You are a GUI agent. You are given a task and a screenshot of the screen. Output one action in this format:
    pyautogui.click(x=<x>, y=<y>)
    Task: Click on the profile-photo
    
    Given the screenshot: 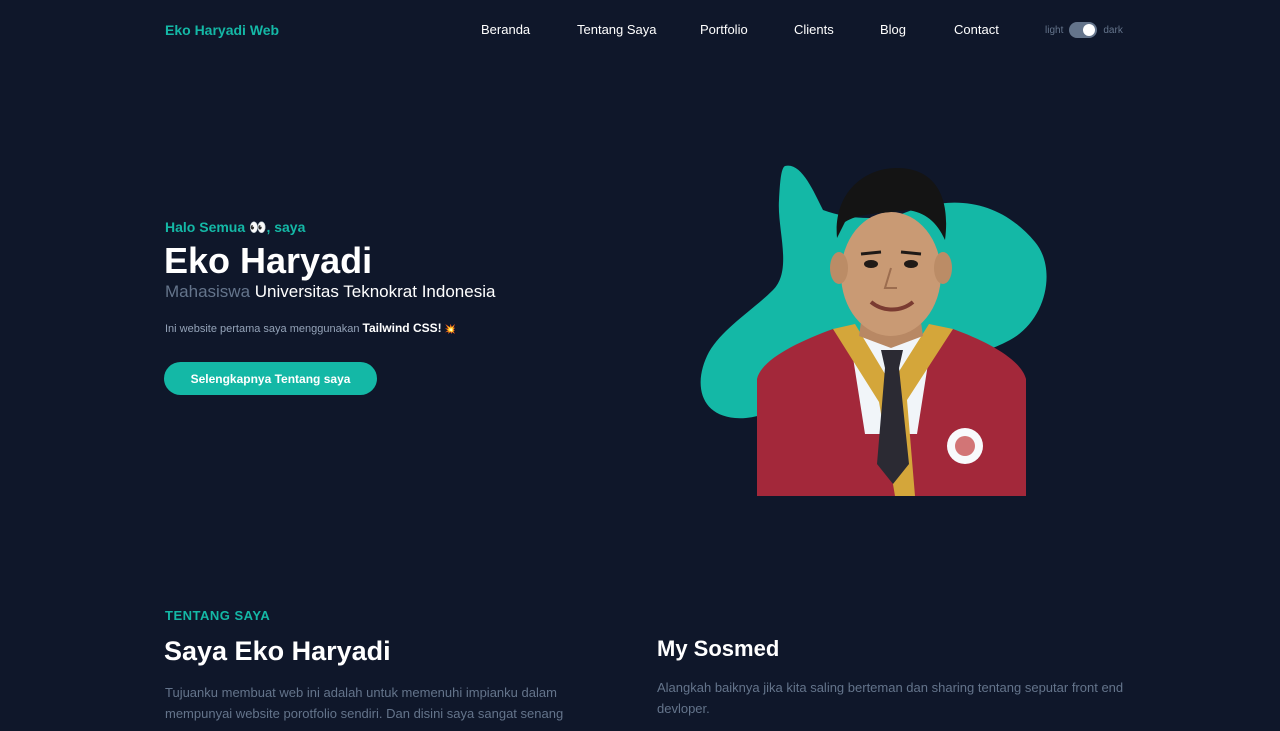 What is the action you would take?
    pyautogui.click(x=891, y=332)
    